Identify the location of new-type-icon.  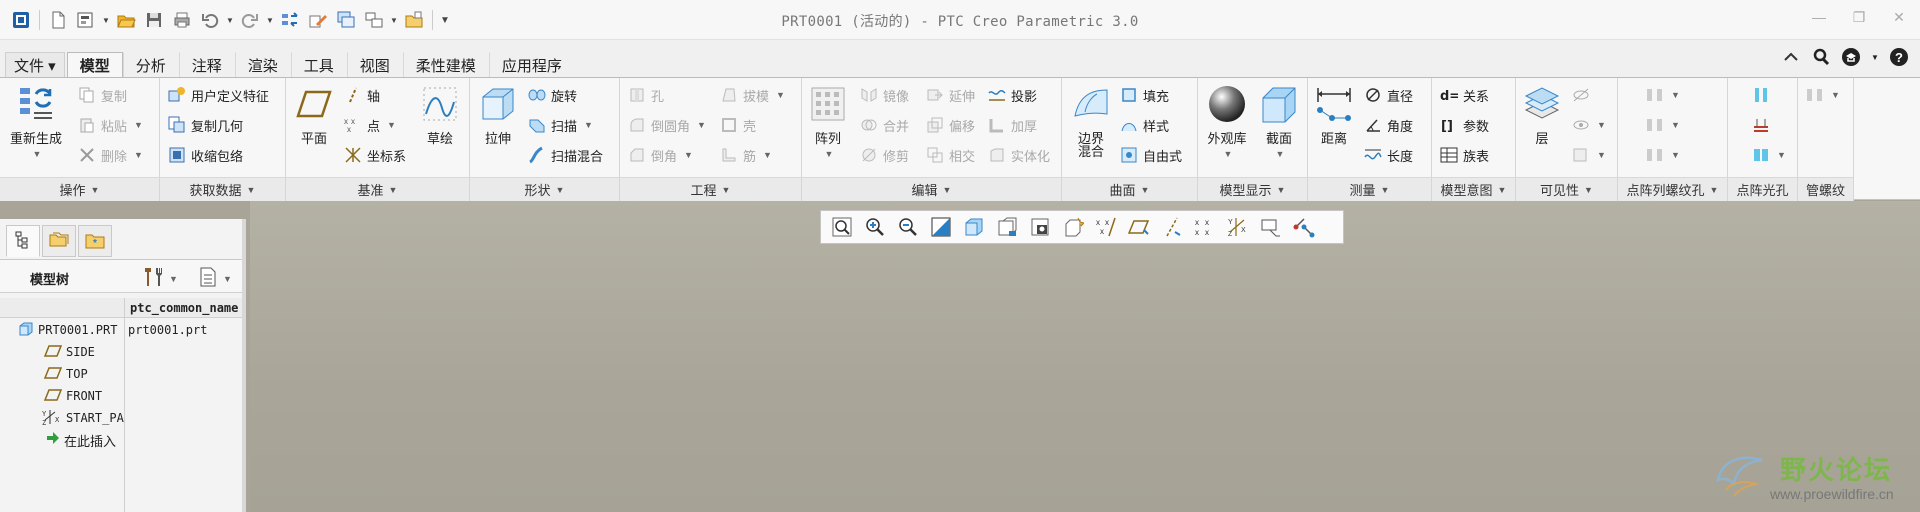
(86, 20).